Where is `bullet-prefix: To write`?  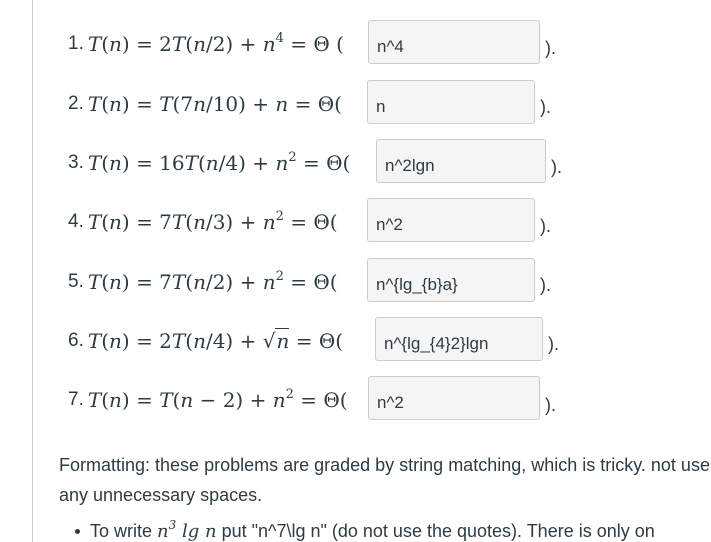
bullet-prefix: To write is located at coordinates (124, 531).